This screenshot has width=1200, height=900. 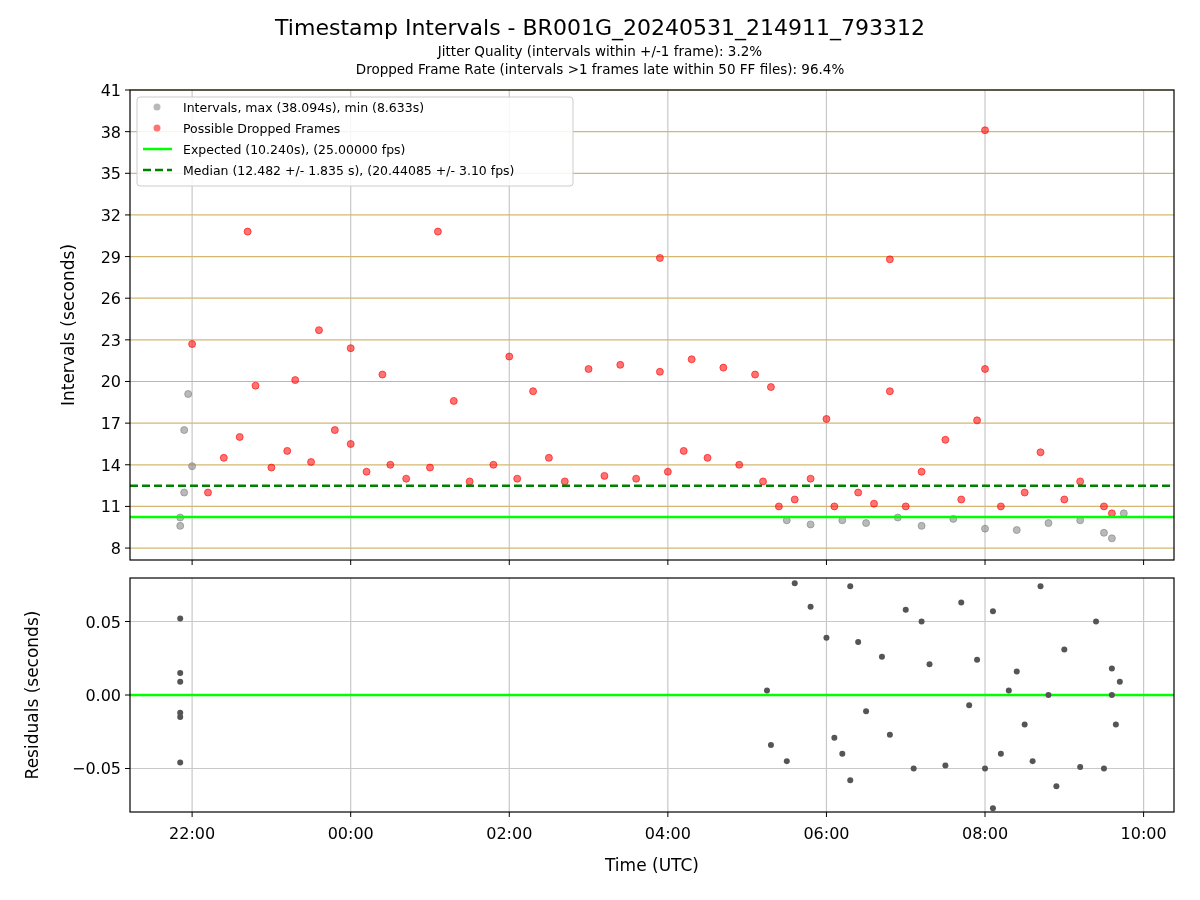 What do you see at coordinates (667, 833) in the screenshot?
I see `x-tick-label: 04:00` at bounding box center [667, 833].